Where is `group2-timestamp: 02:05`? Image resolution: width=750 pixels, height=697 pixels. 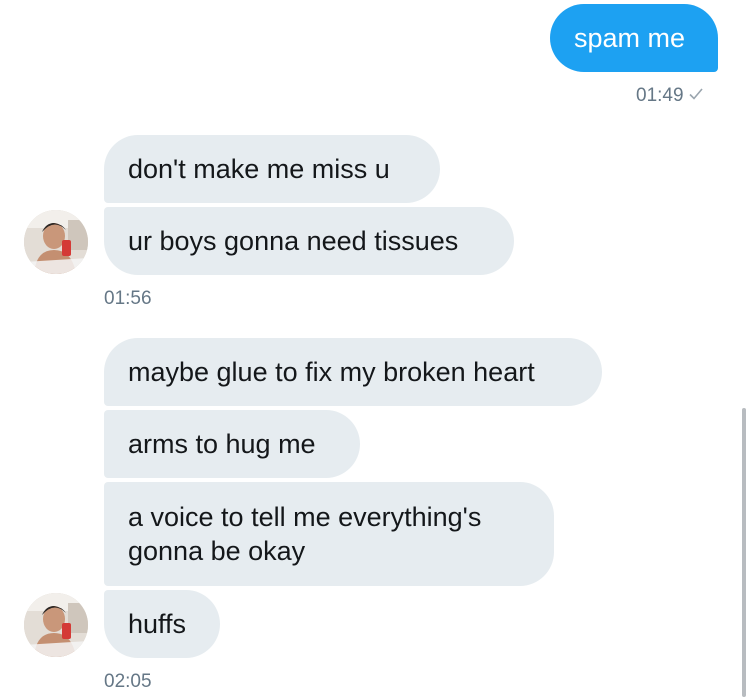
group2-timestamp: 02:05 is located at coordinates (128, 681).